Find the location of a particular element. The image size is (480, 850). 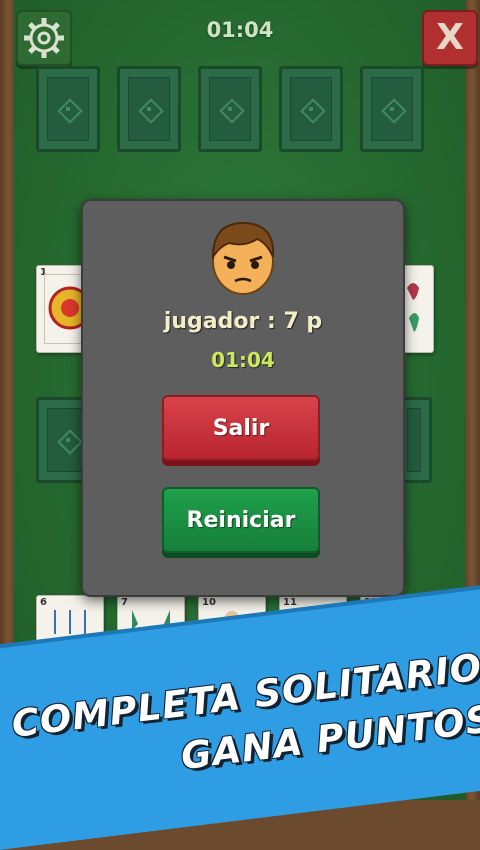

settings-button is located at coordinates (44, 38).